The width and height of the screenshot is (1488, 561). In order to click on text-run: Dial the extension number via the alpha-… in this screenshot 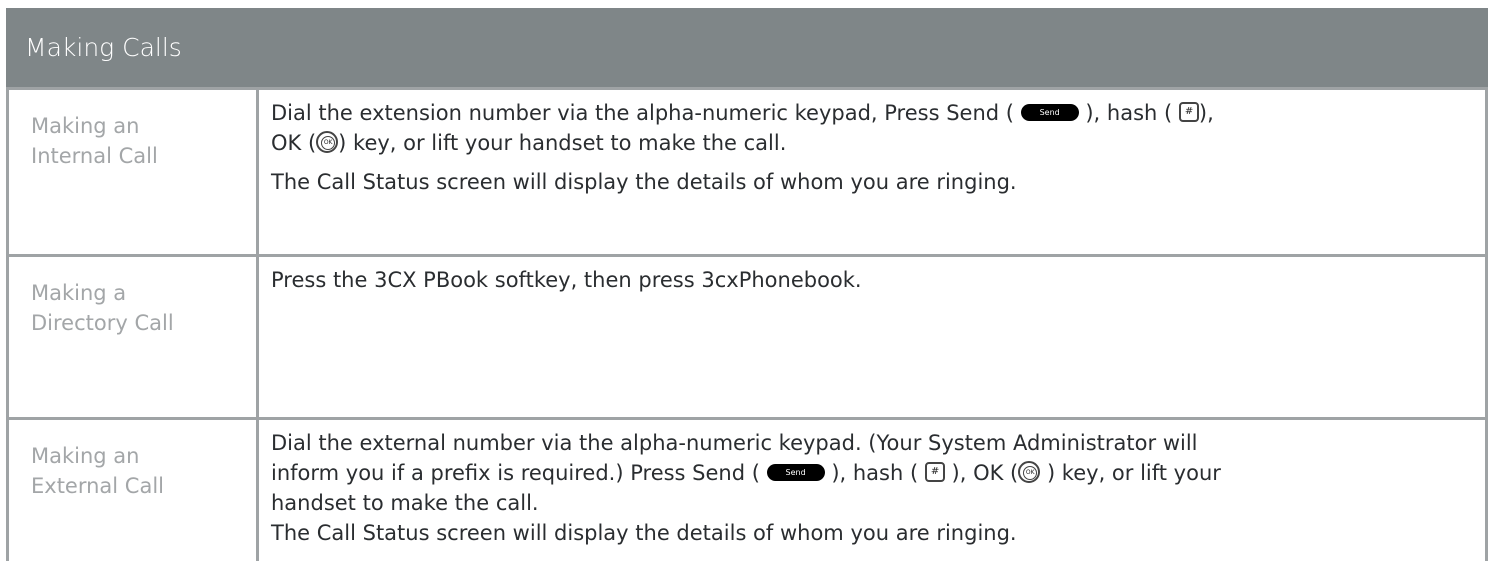, I will do `click(642, 113)`.